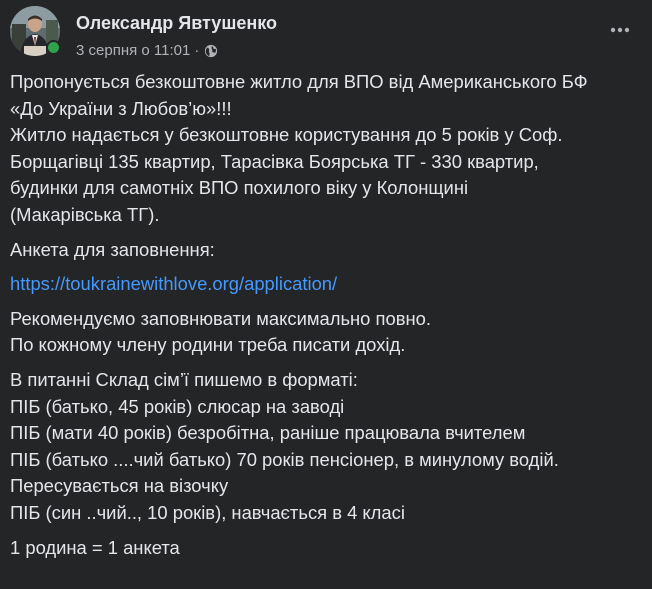  Describe the element at coordinates (176, 23) in the screenshot. I see `author-name: Олександр Явтушенко` at that location.